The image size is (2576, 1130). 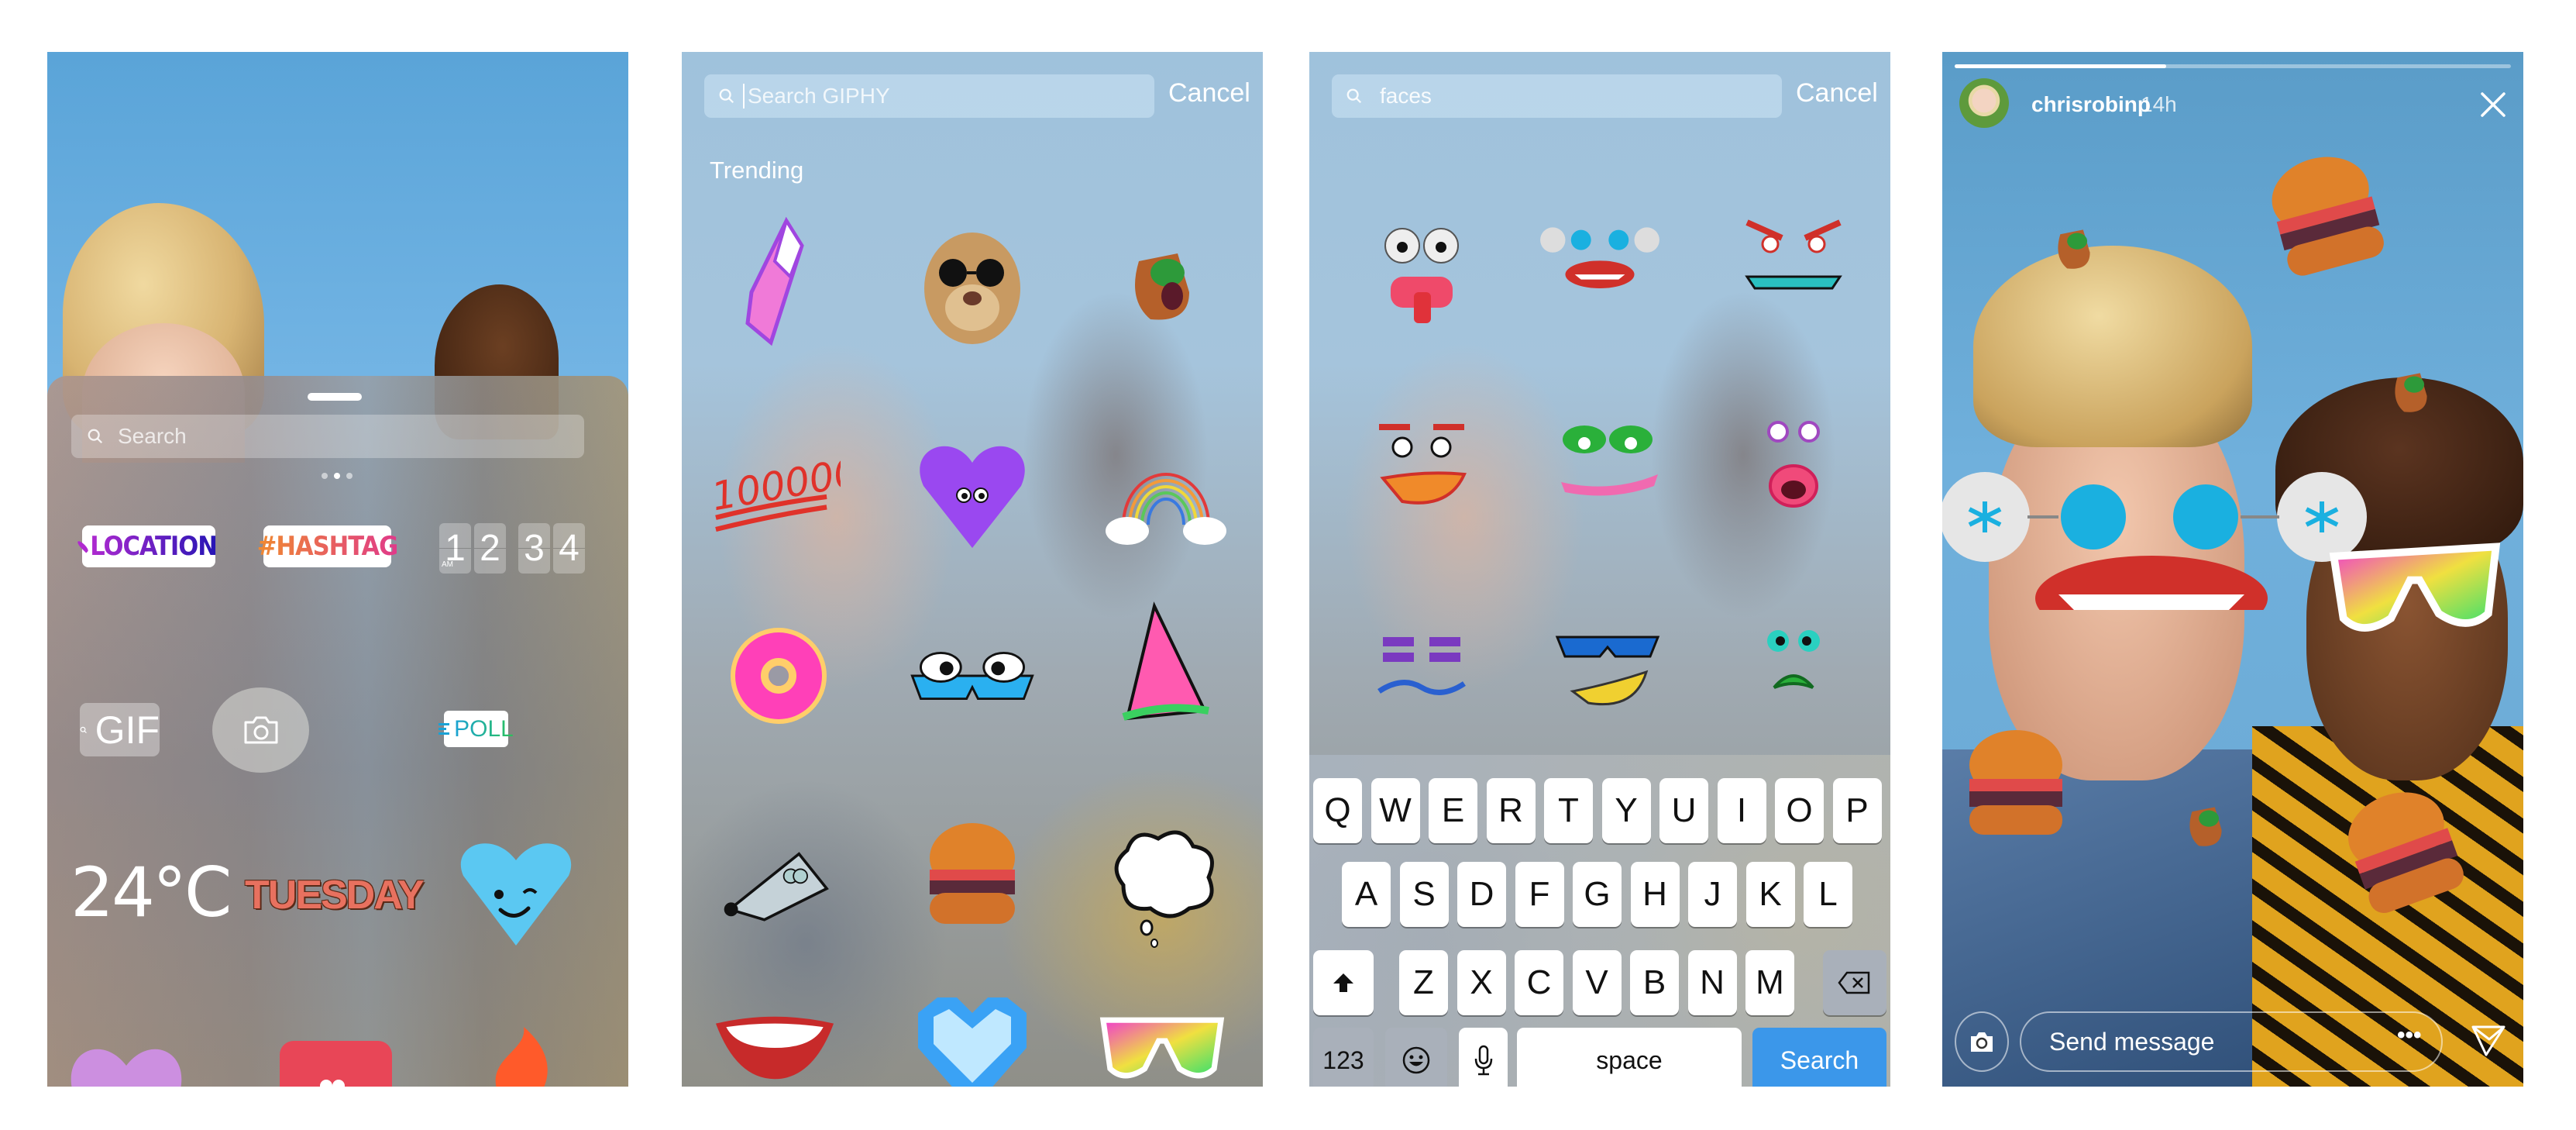 I want to click on send-direct-icon, so click(x=2488, y=1040).